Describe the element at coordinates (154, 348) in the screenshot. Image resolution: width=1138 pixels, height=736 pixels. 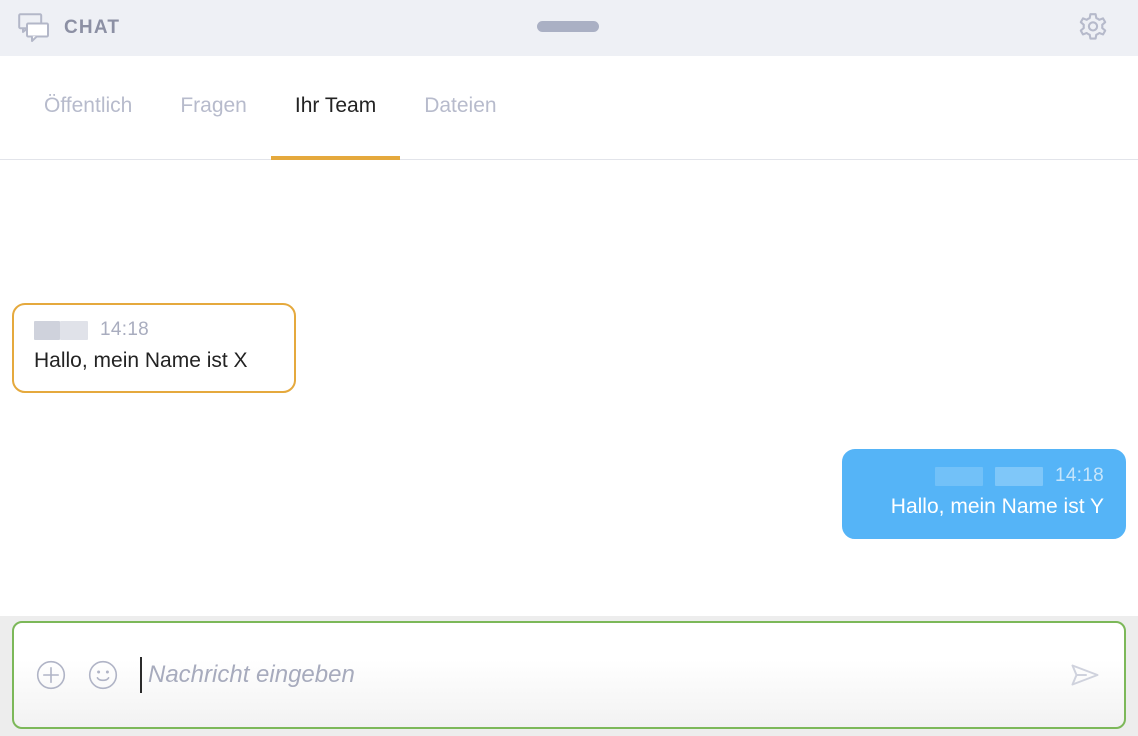
I see `message-bubble-incoming: 14:18 Hallo, mein Name ist X` at that location.